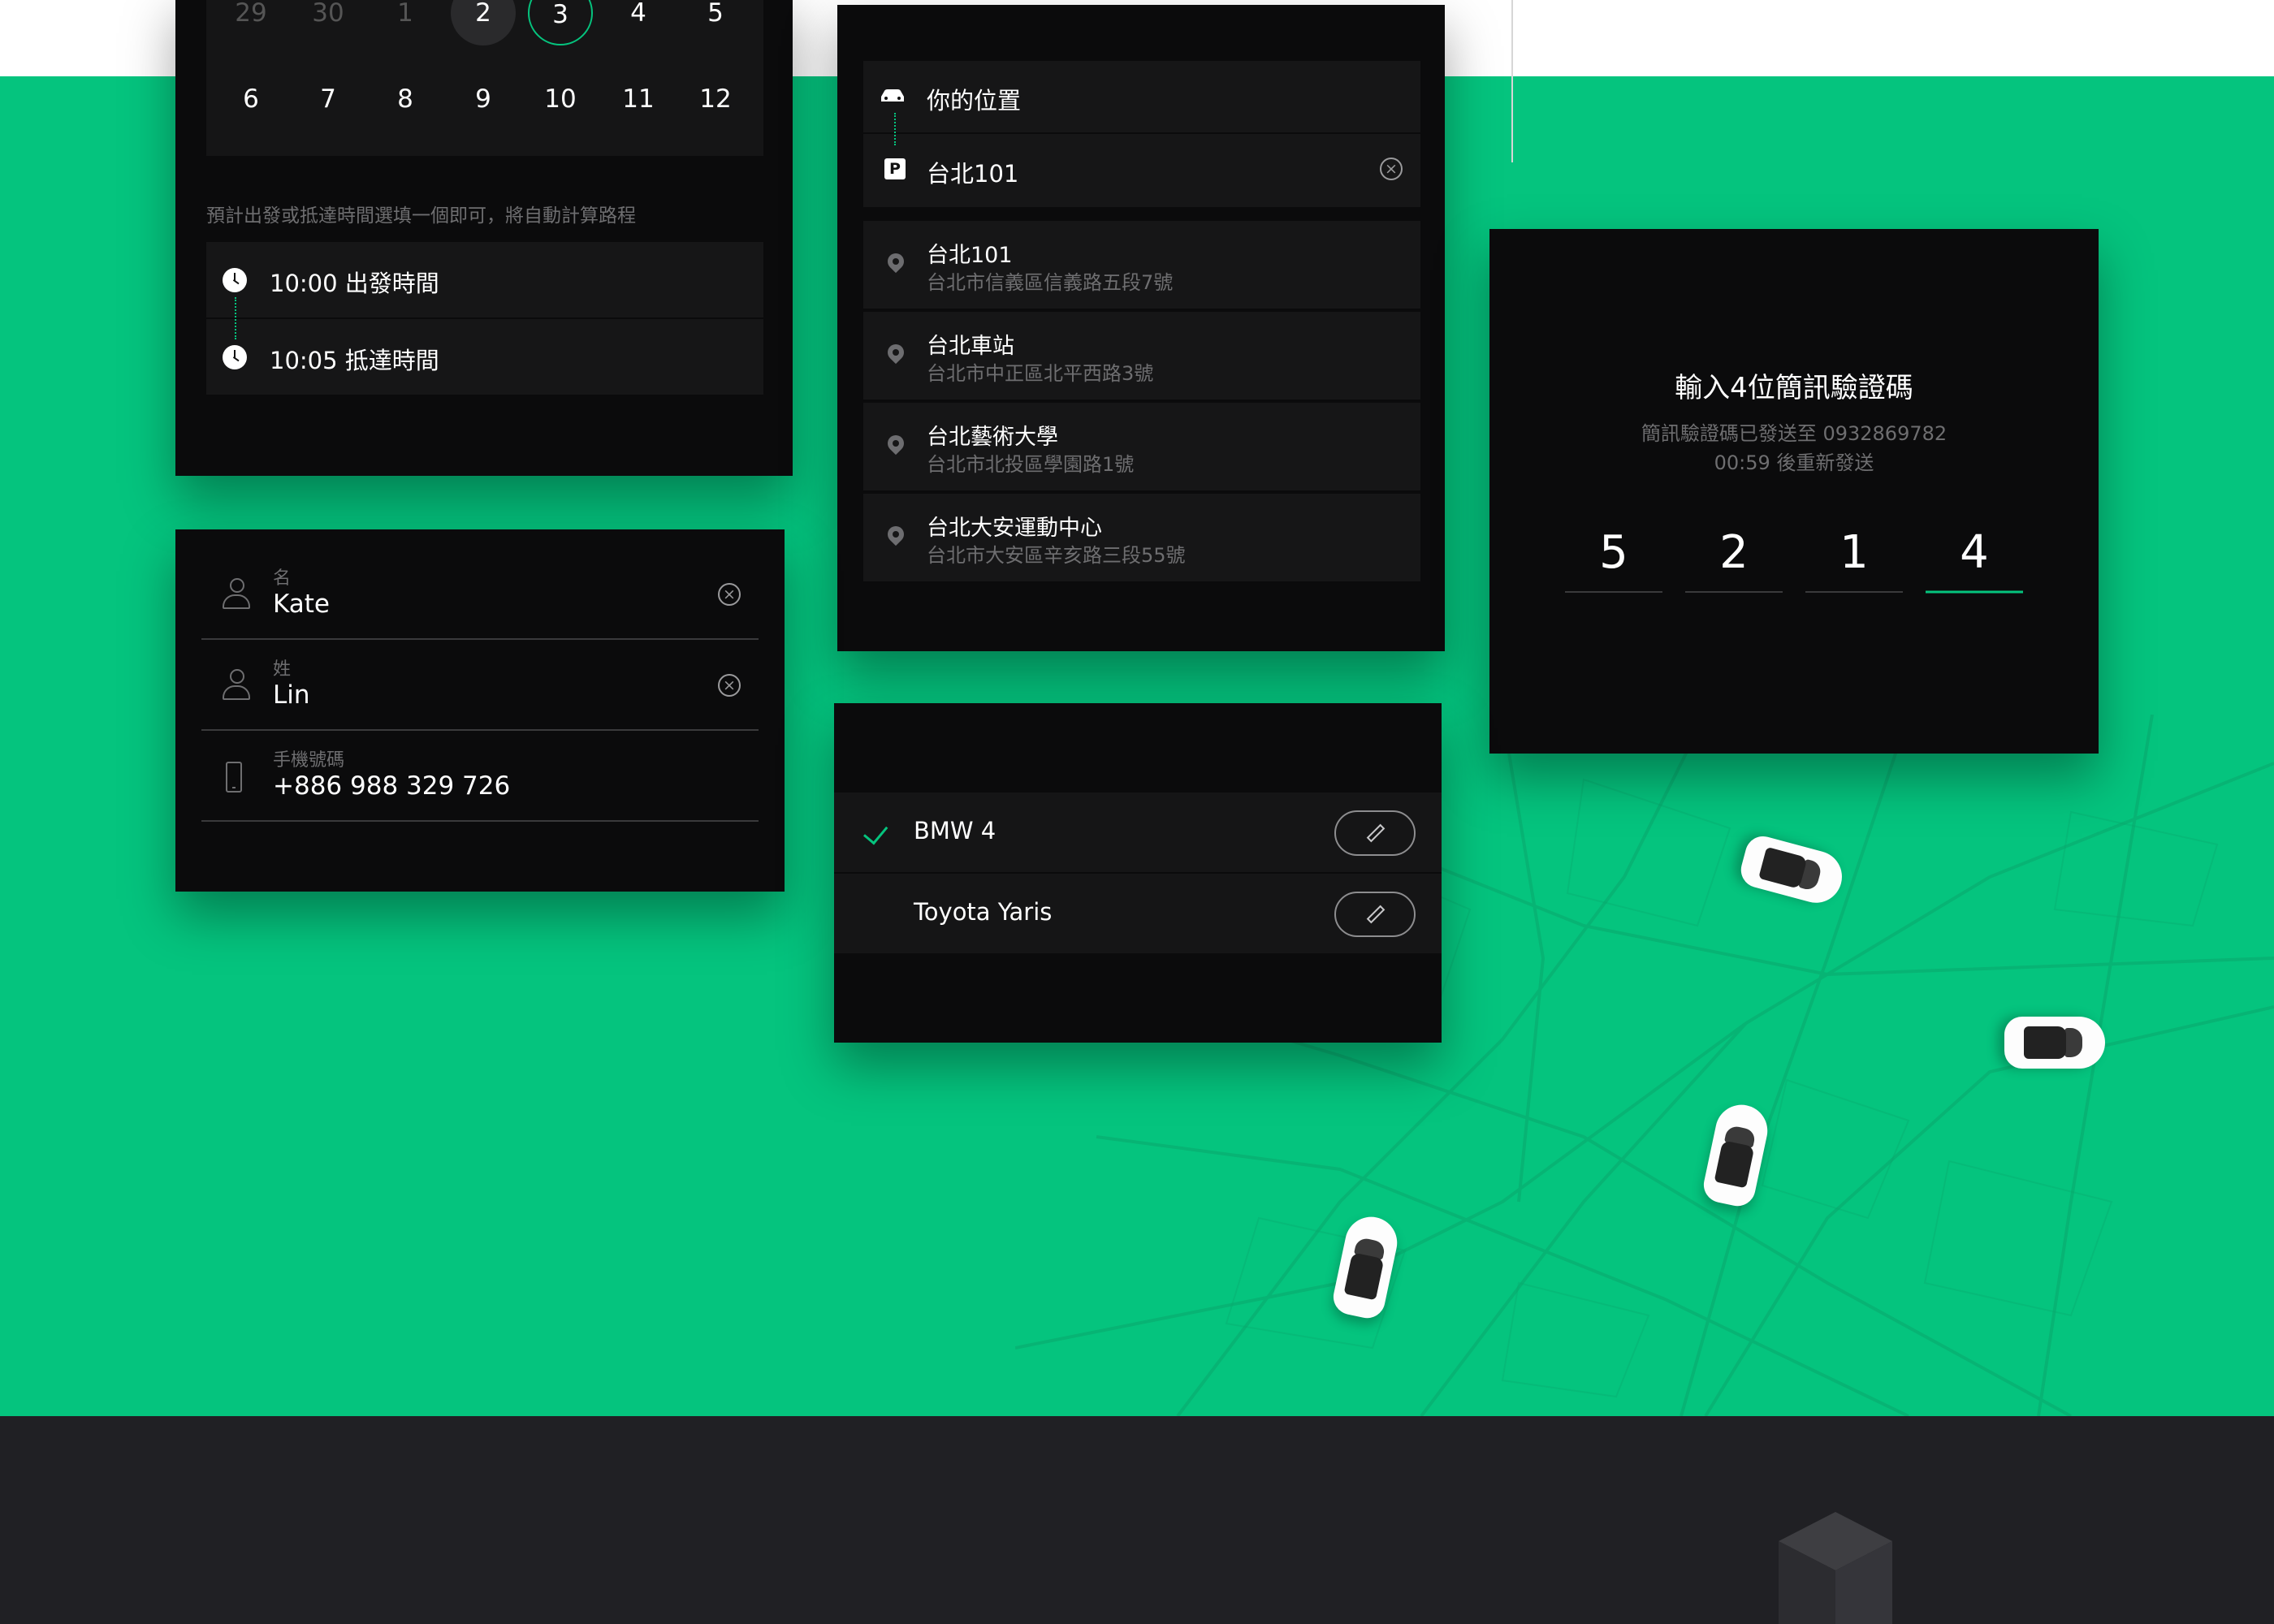 The width and height of the screenshot is (2274, 1624). Describe the element at coordinates (1613, 554) in the screenshot. I see `code-digit-input: 5` at that location.